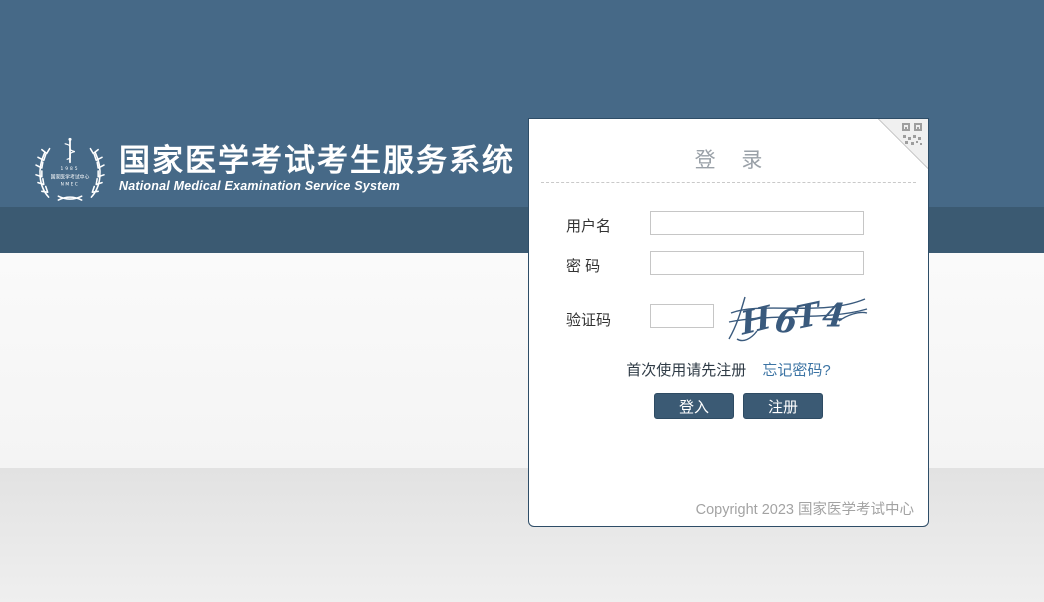 This screenshot has height=602, width=1044. I want to click on login-button: 登入, so click(694, 406).